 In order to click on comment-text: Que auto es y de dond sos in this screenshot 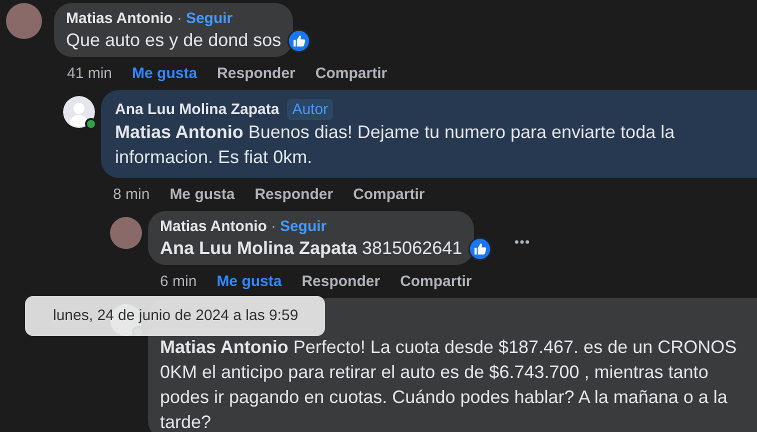, I will do `click(174, 40)`.